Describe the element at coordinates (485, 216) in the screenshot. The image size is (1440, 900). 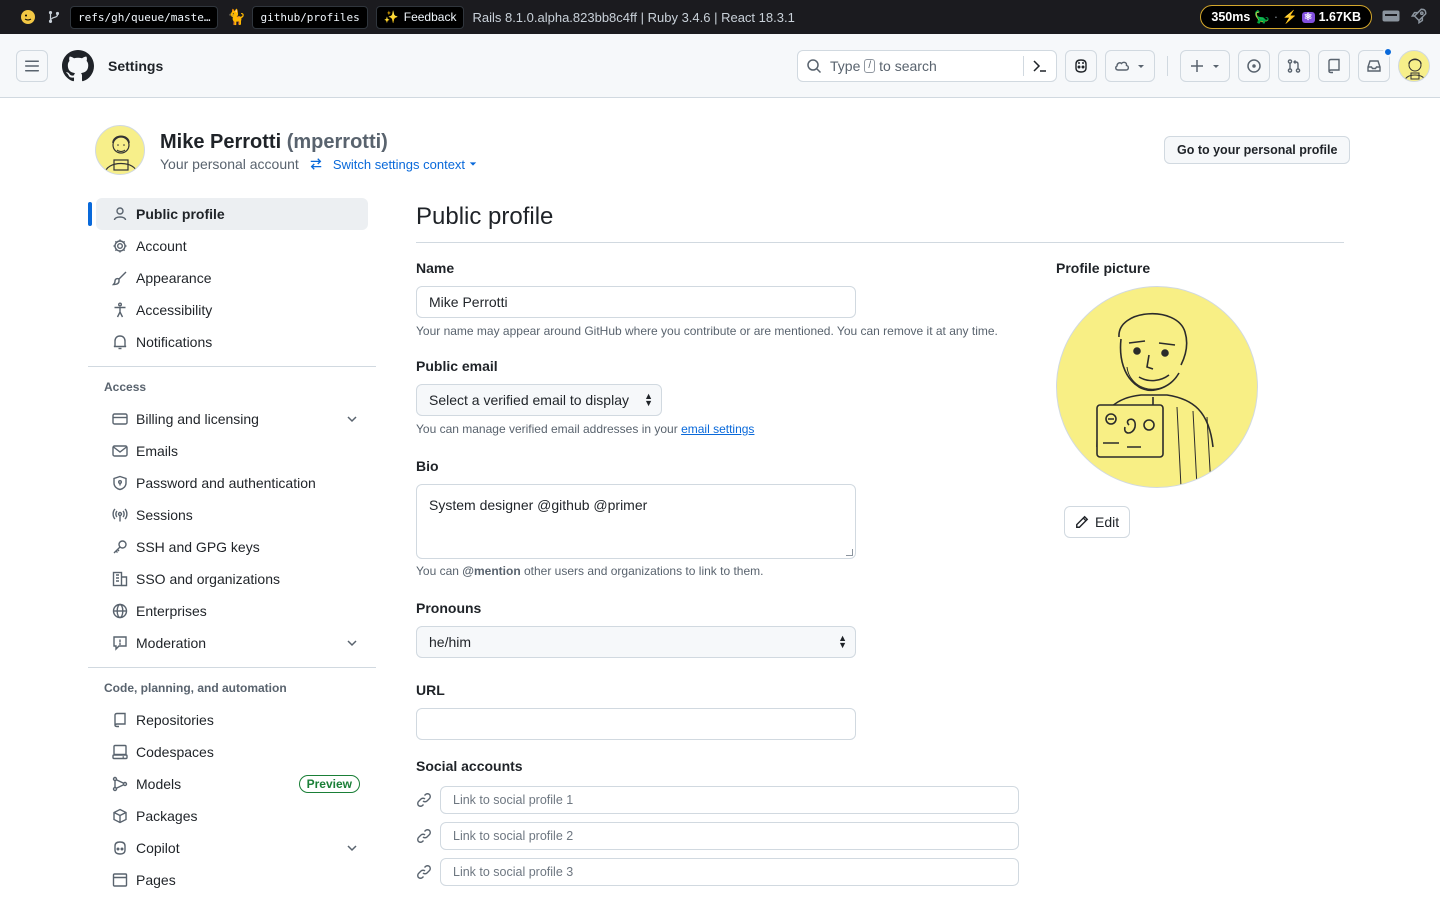
I see `page-title: Public profile` at that location.